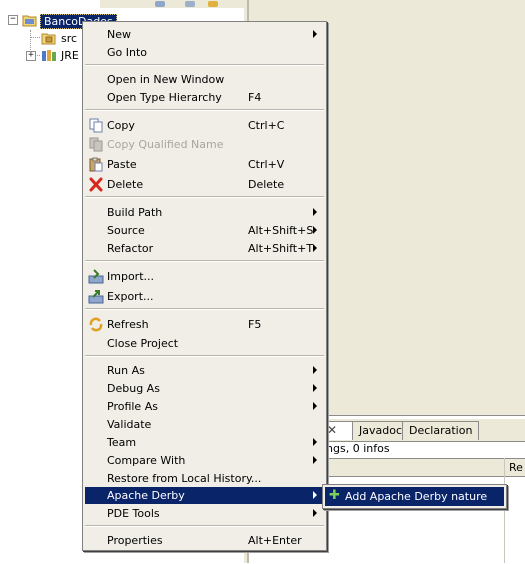  Describe the element at coordinates (353, 448) in the screenshot. I see `problems-summary: nings, 0 infos` at that location.